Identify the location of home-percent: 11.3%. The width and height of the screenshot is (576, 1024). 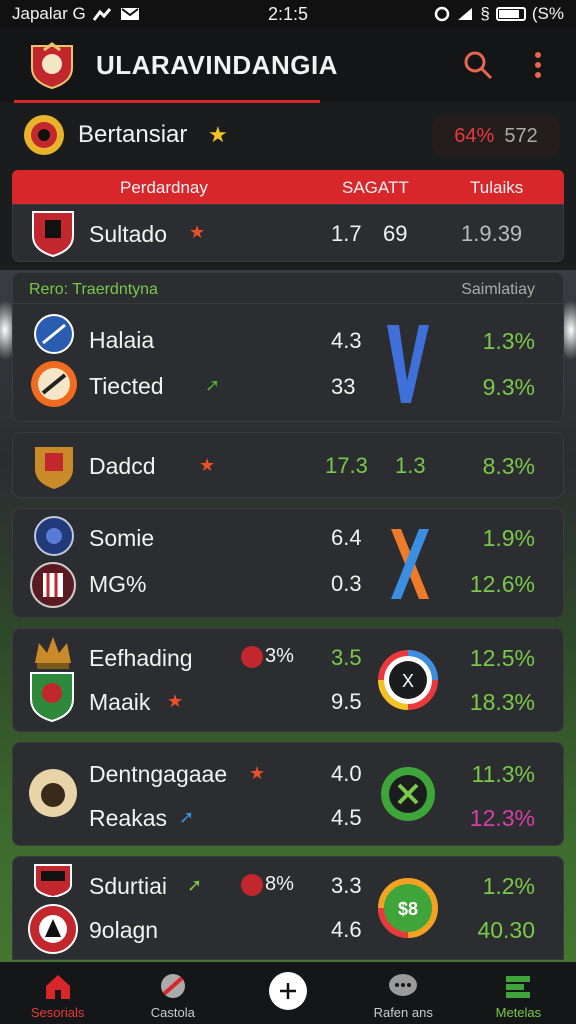
(503, 774).